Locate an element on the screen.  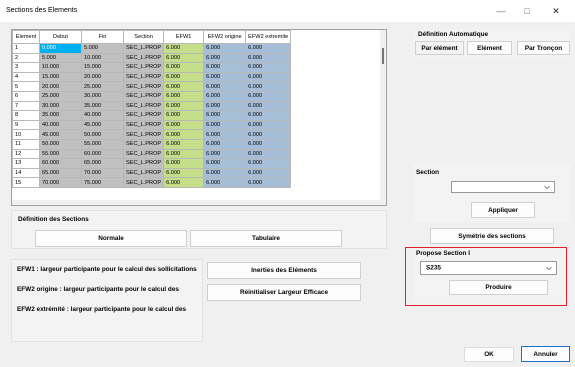
fin-cell: 40.000 is located at coordinates (102, 115).